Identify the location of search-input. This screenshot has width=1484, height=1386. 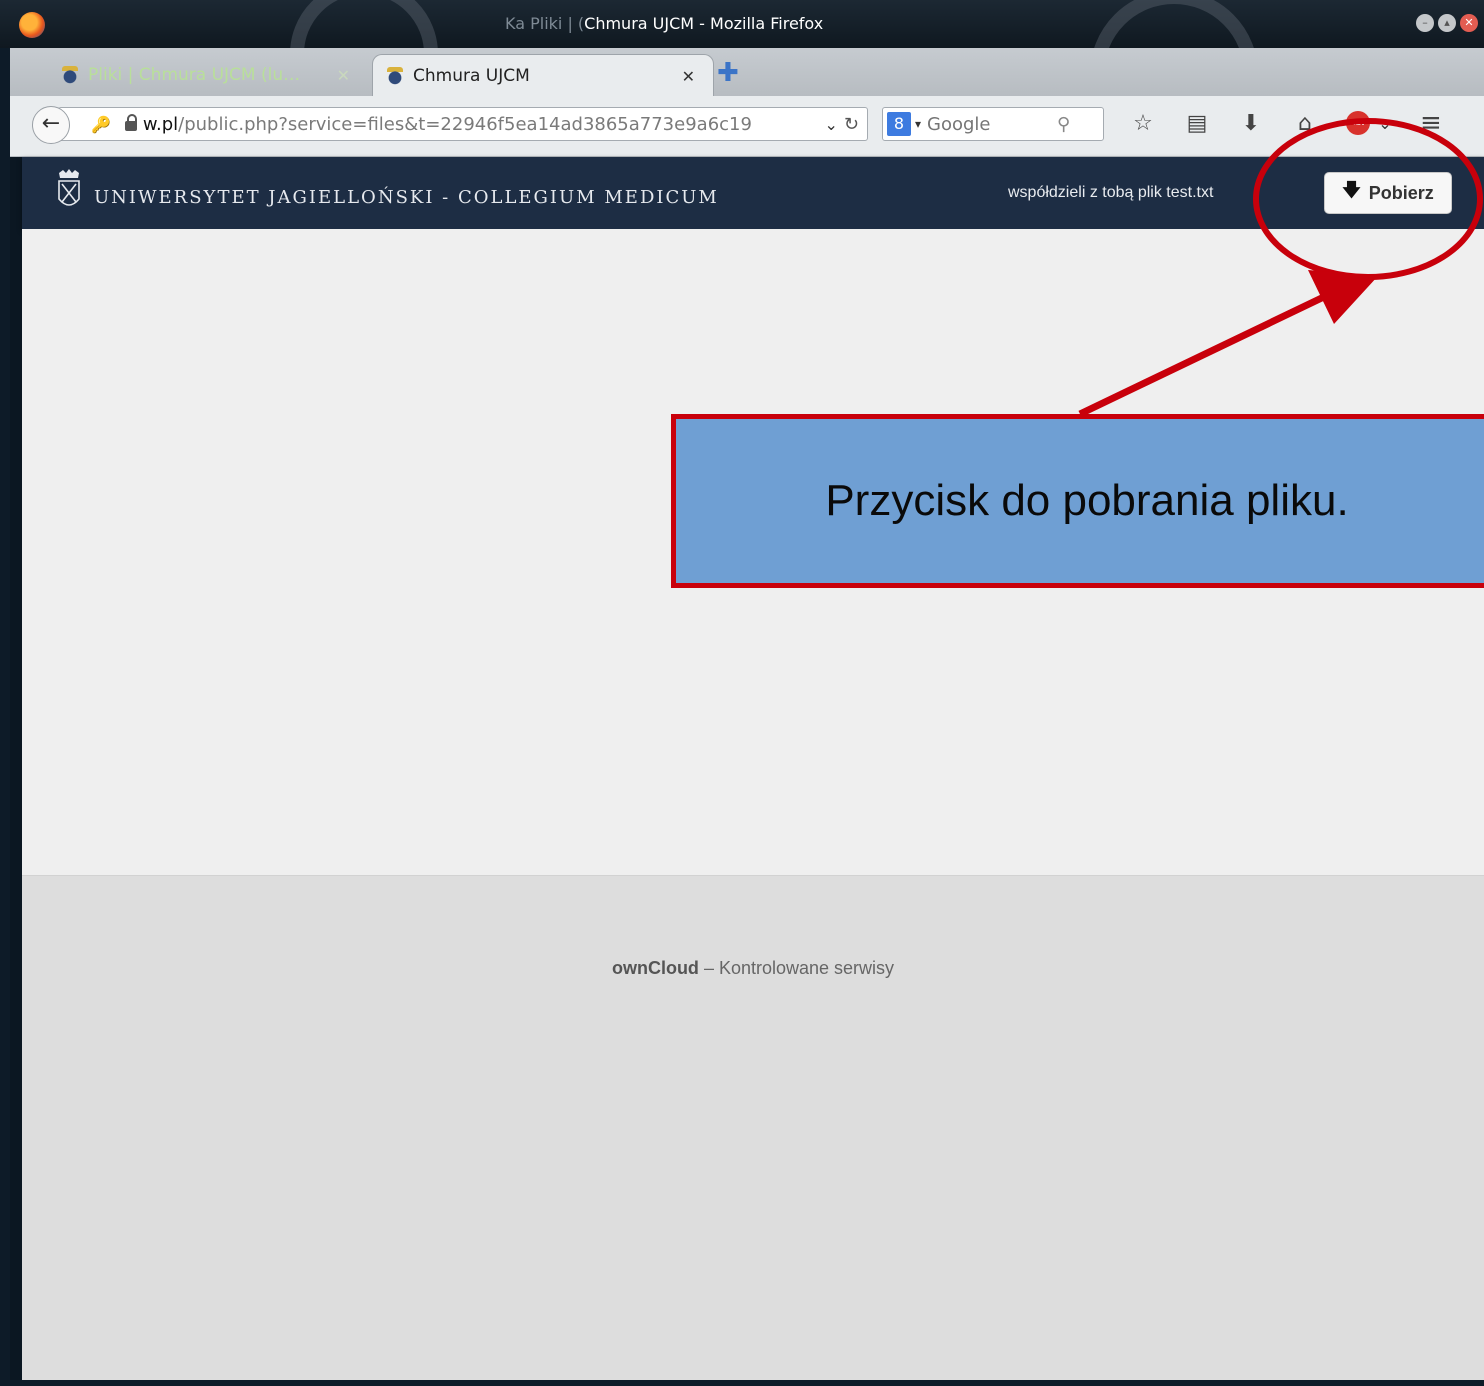
(987, 124).